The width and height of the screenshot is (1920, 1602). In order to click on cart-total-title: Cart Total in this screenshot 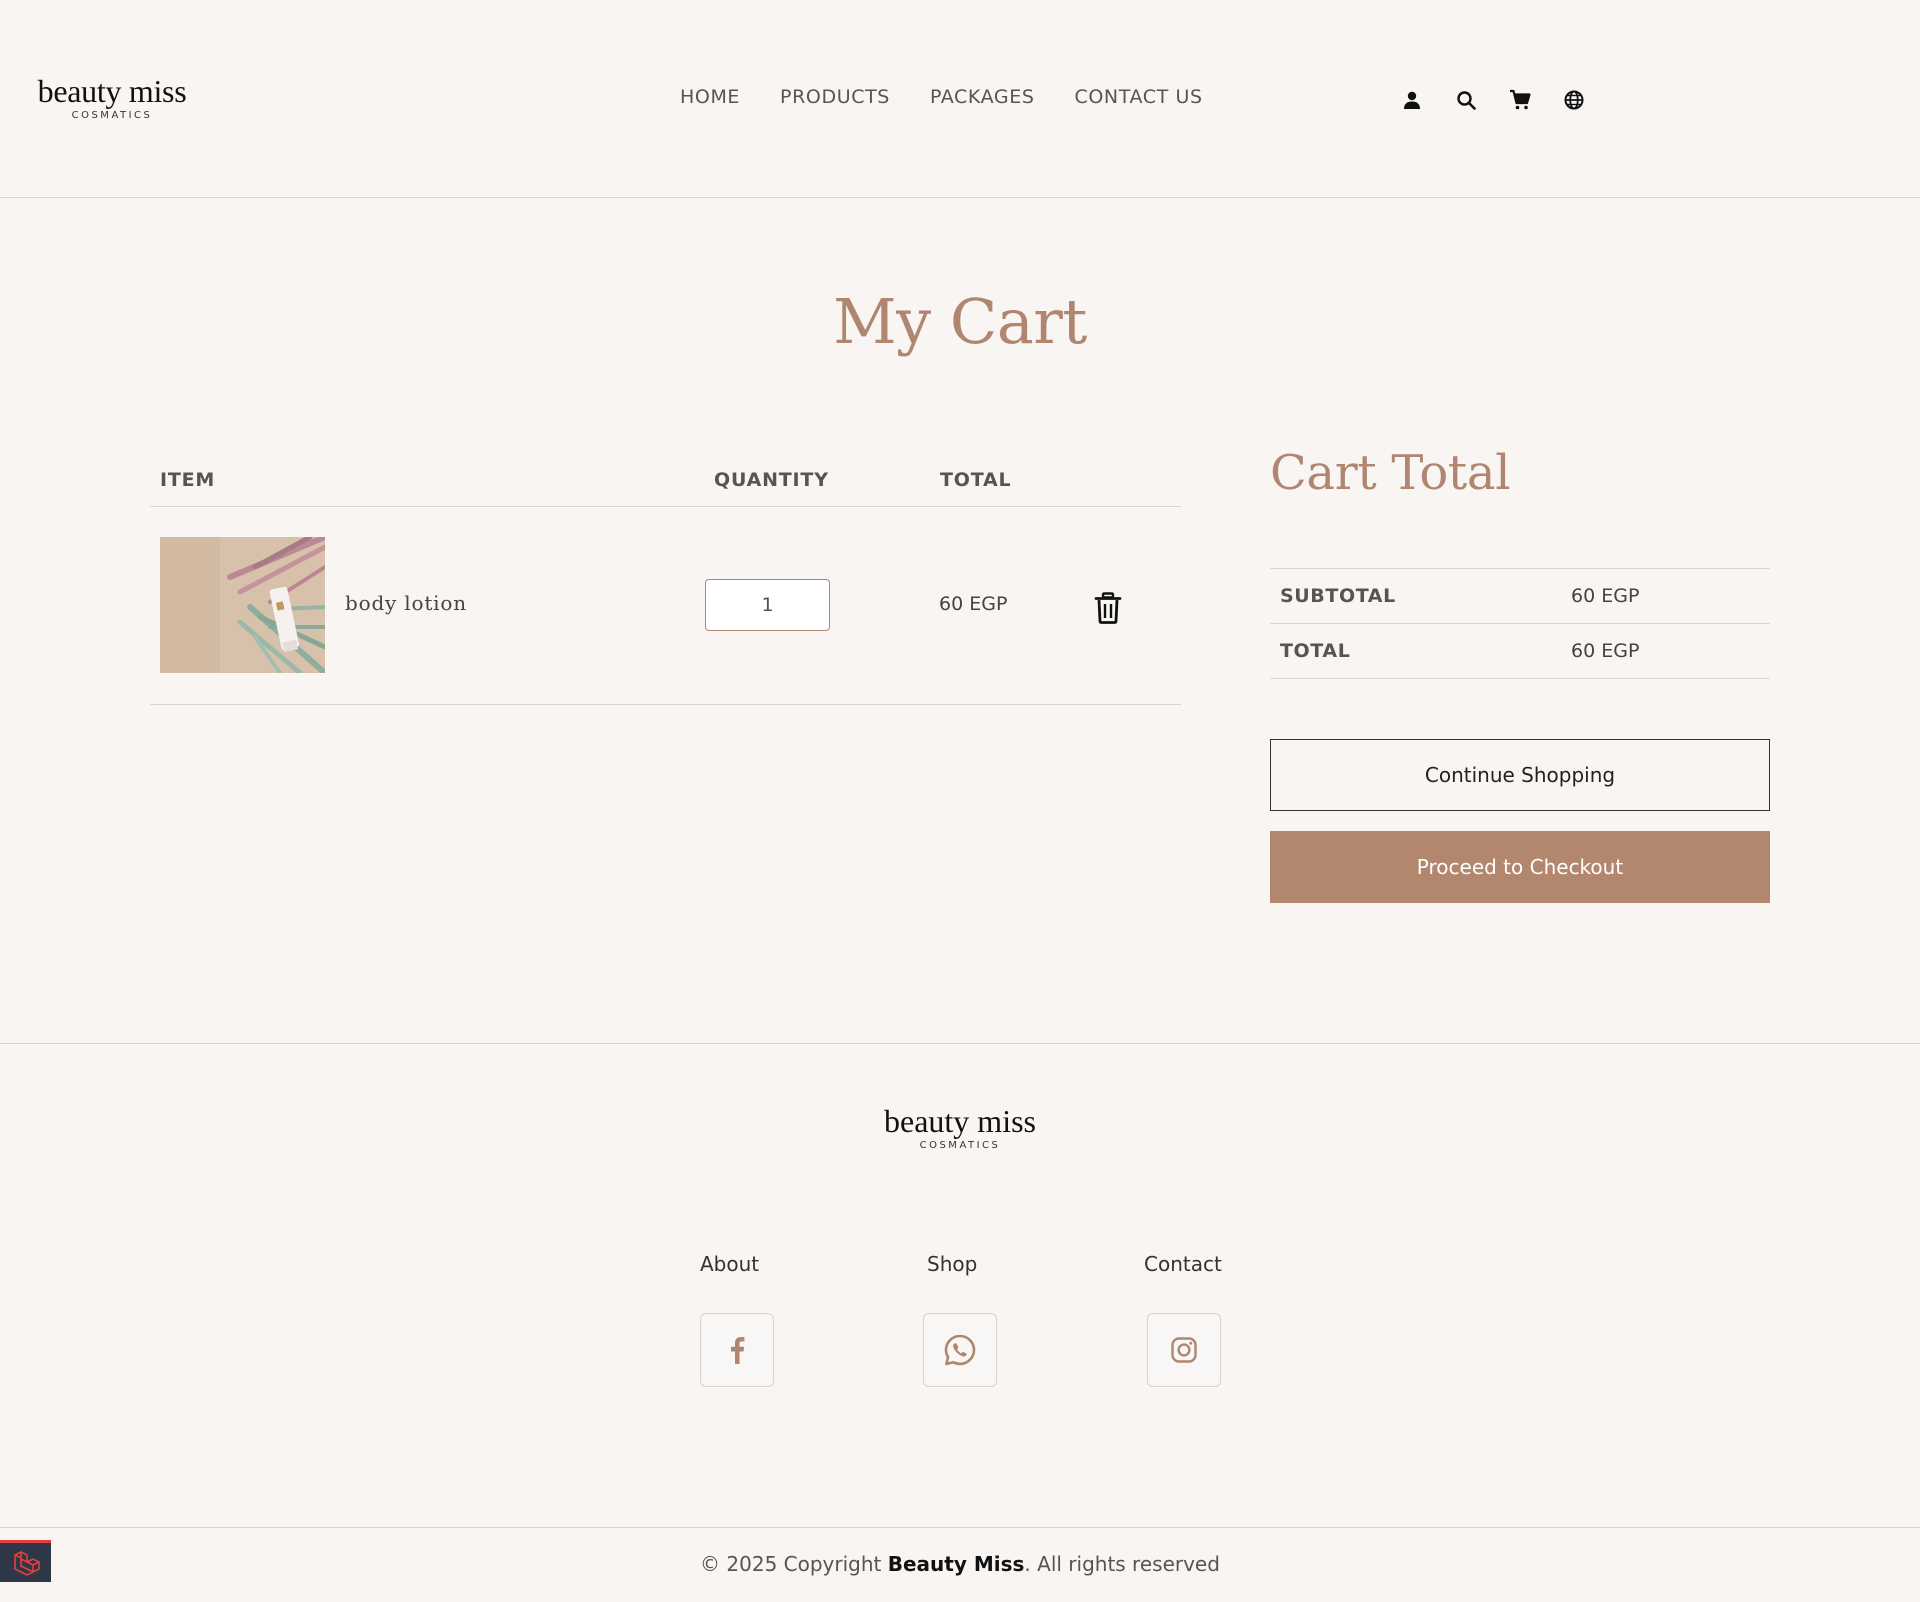, I will do `click(1390, 473)`.